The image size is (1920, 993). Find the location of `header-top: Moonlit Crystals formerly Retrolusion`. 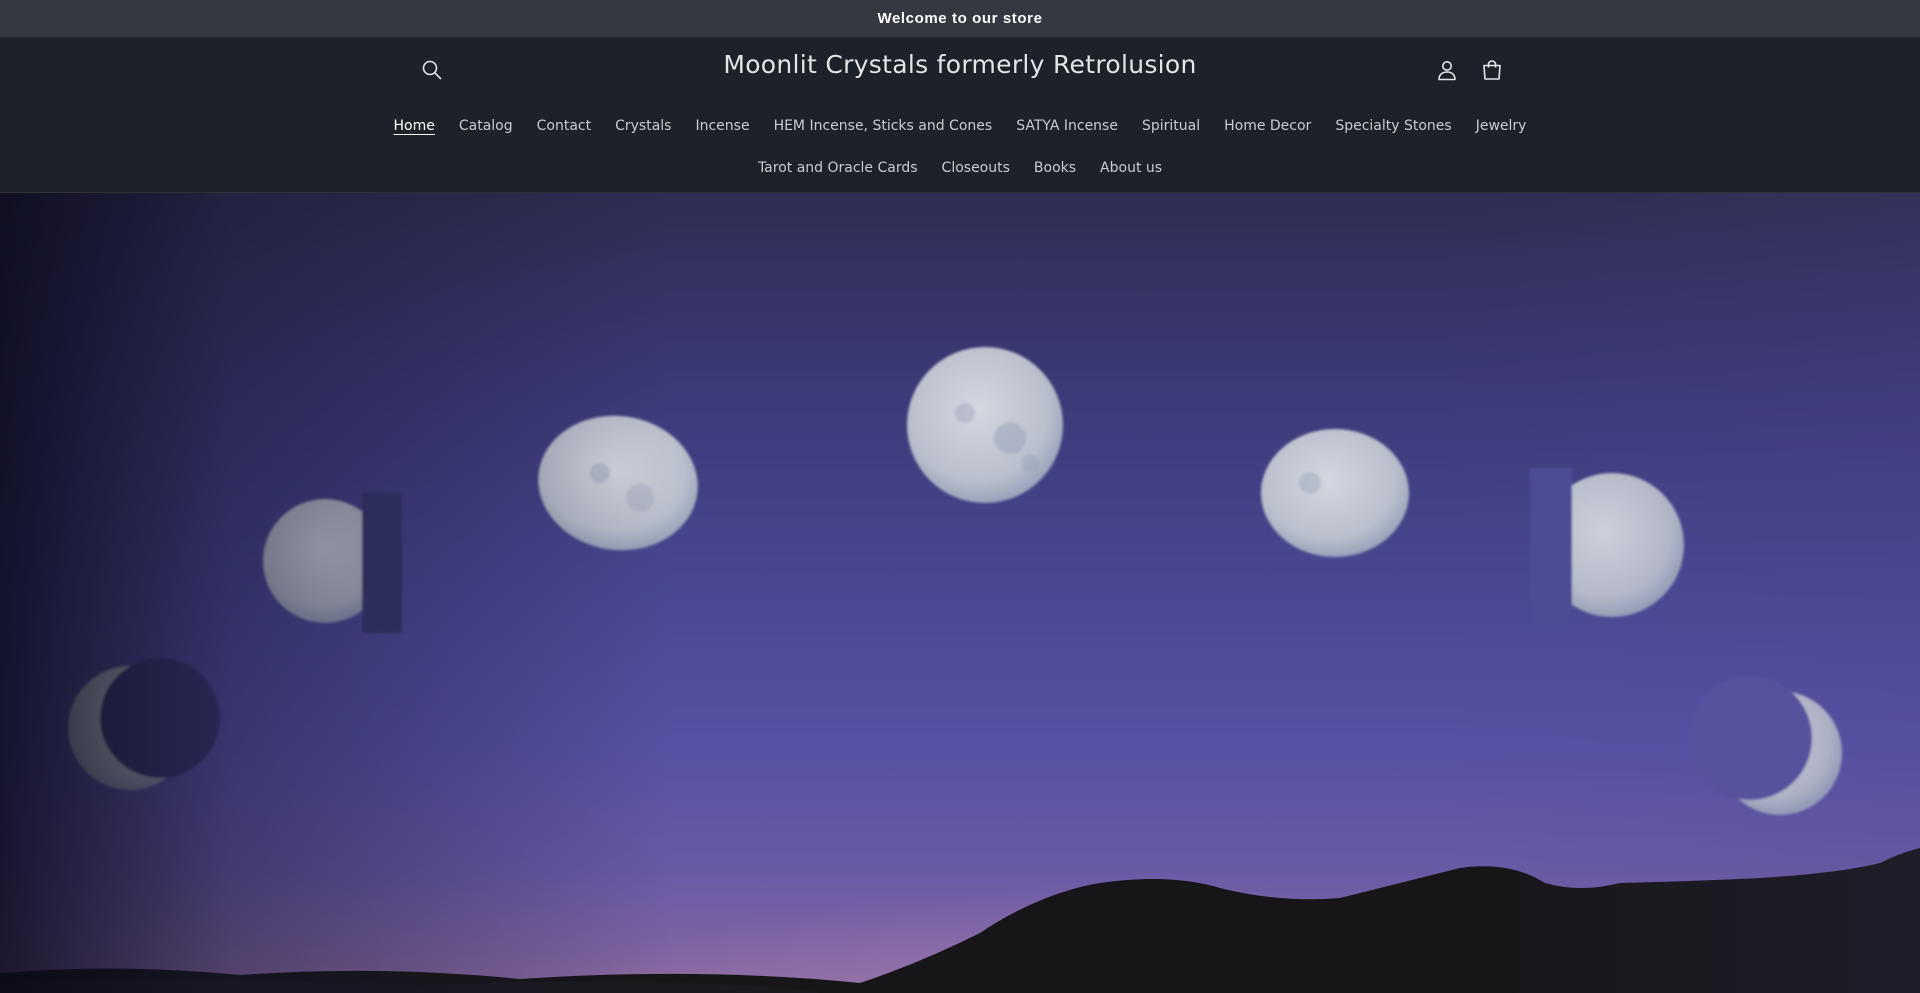

header-top: Moonlit Crystals formerly Retrolusion is located at coordinates (960, 68).